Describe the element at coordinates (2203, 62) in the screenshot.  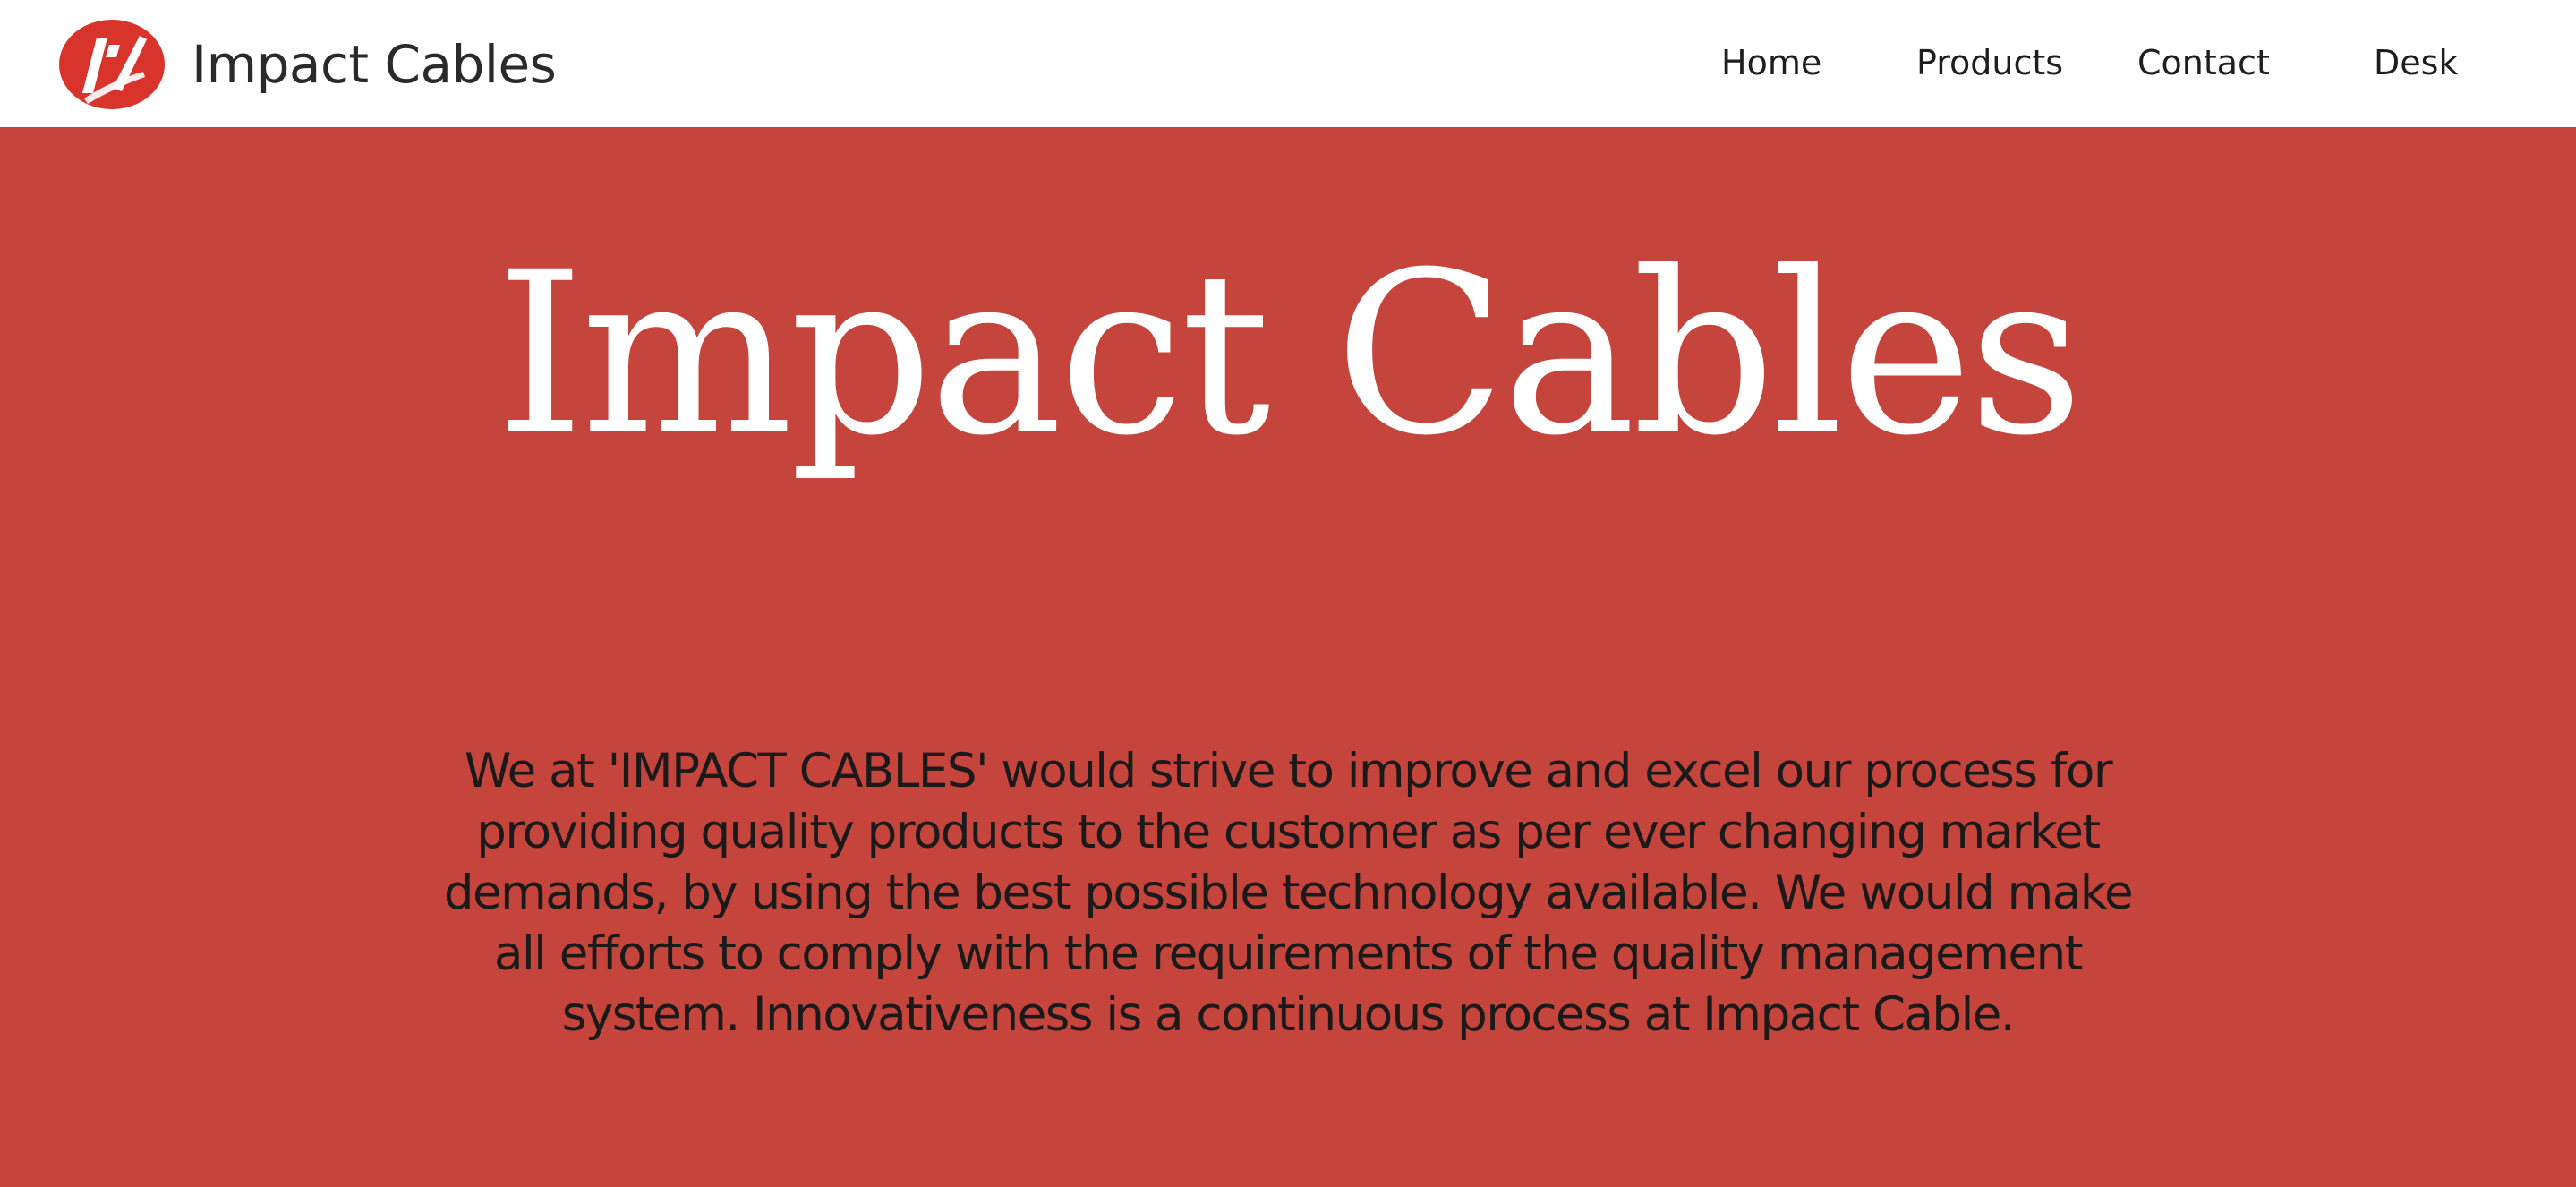
I see `nav-item-contact: Contact` at that location.